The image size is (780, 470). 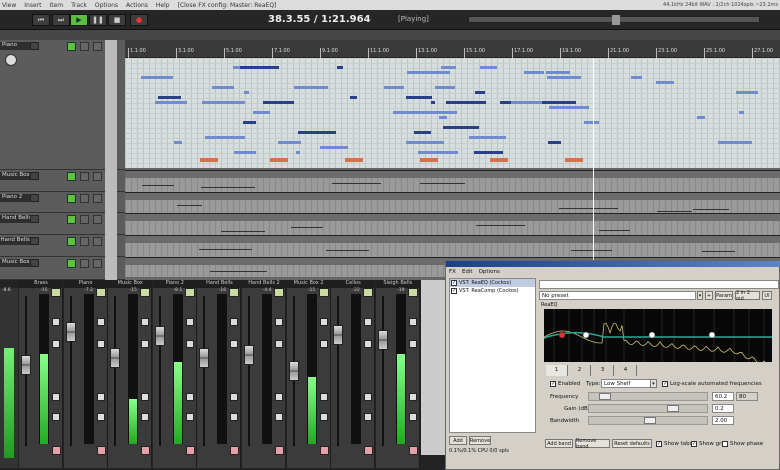 What do you see at coordinates (603, 370) in the screenshot?
I see `tab-band-3: 3` at bounding box center [603, 370].